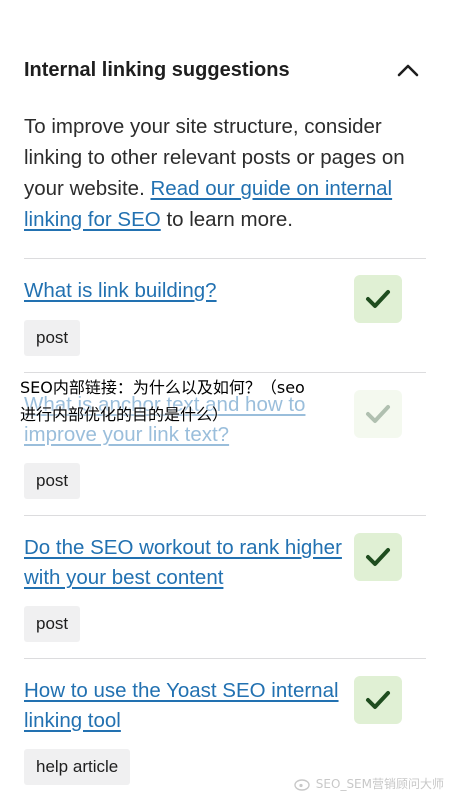 The image size is (450, 800). Describe the element at coordinates (200, 401) in the screenshot. I see `article-title-overlay: SEO内部链接：为什么以及如何？（seo 进行内部优化的目的是什么）` at that location.